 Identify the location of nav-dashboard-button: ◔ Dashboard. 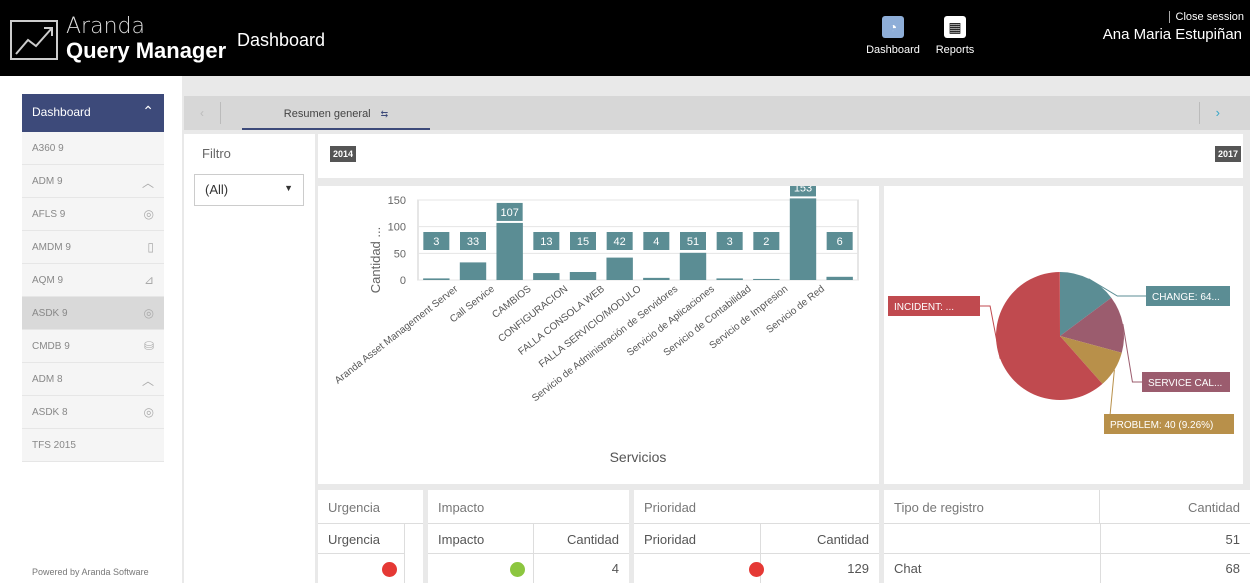
(893, 36).